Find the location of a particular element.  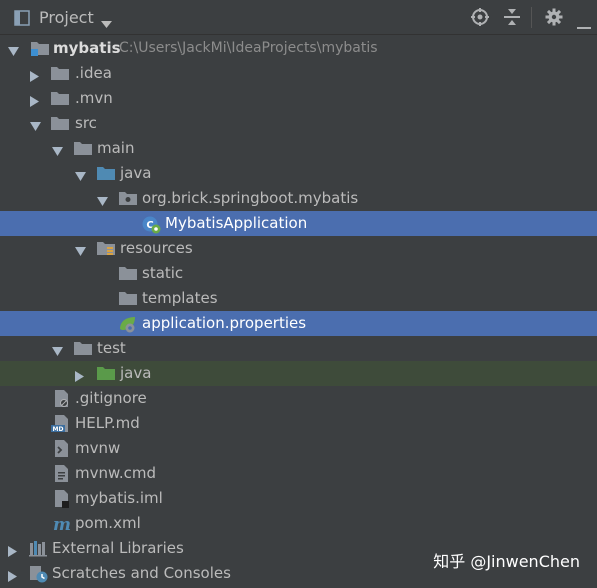

tree-node-templates: templates is located at coordinates (298, 298).